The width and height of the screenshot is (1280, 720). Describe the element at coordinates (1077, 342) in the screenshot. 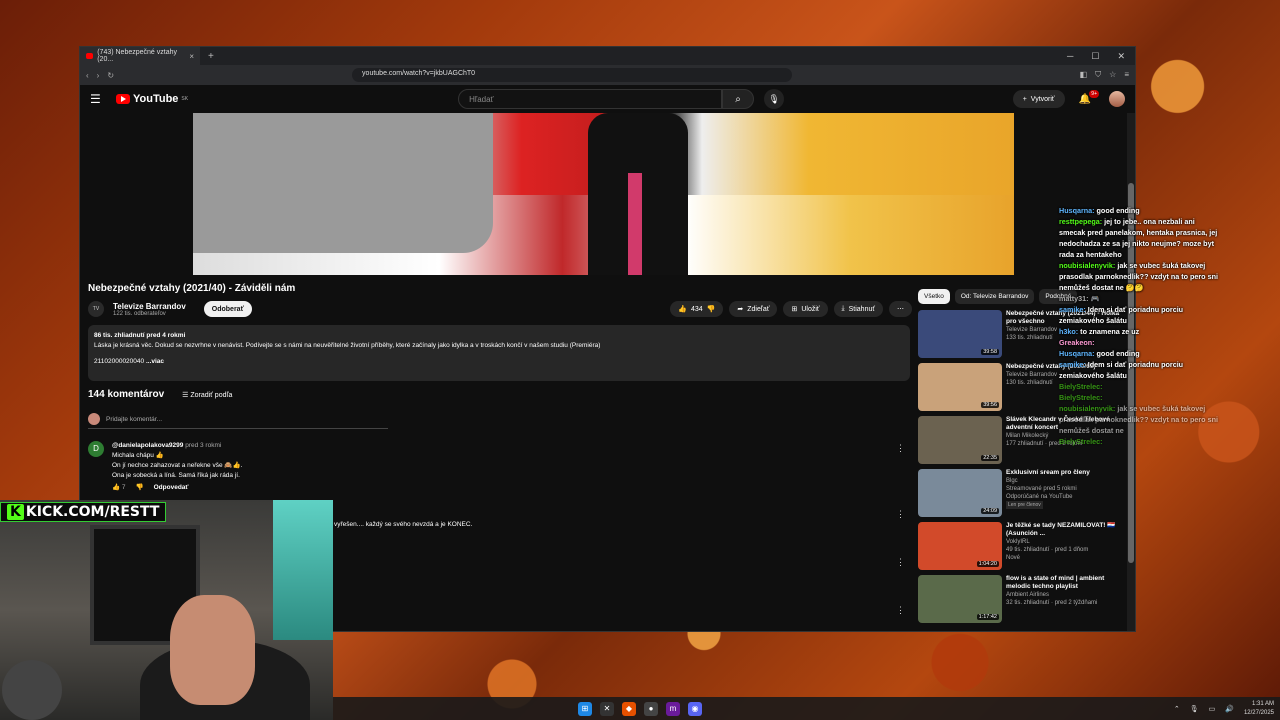

I see `chat-username: Greakeon:` at that location.